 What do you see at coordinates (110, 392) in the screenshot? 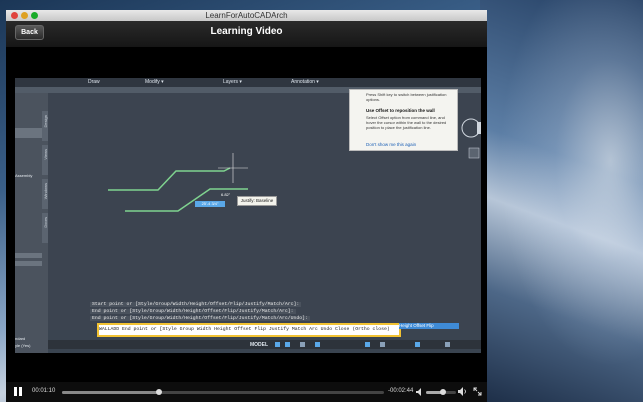
I see `scrubber-fill` at bounding box center [110, 392].